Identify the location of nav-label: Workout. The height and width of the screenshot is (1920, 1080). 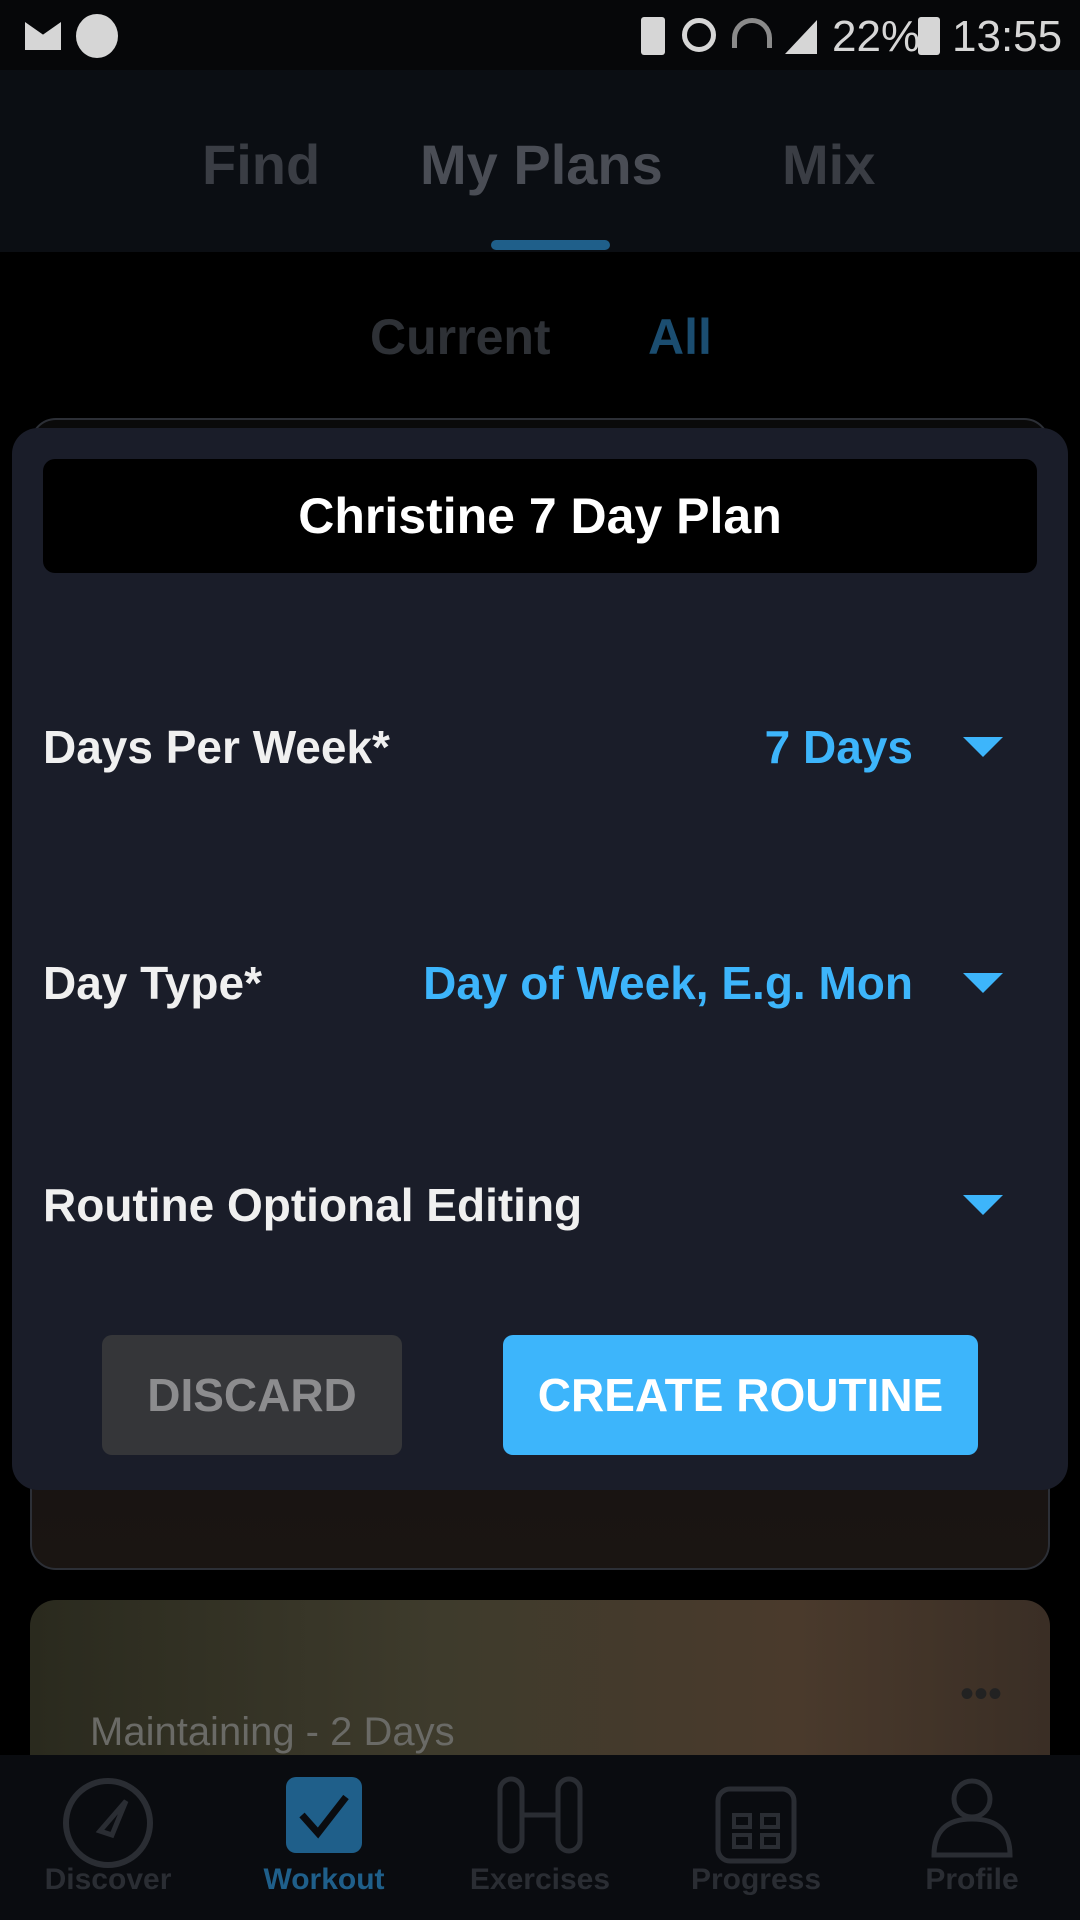
(324, 1879).